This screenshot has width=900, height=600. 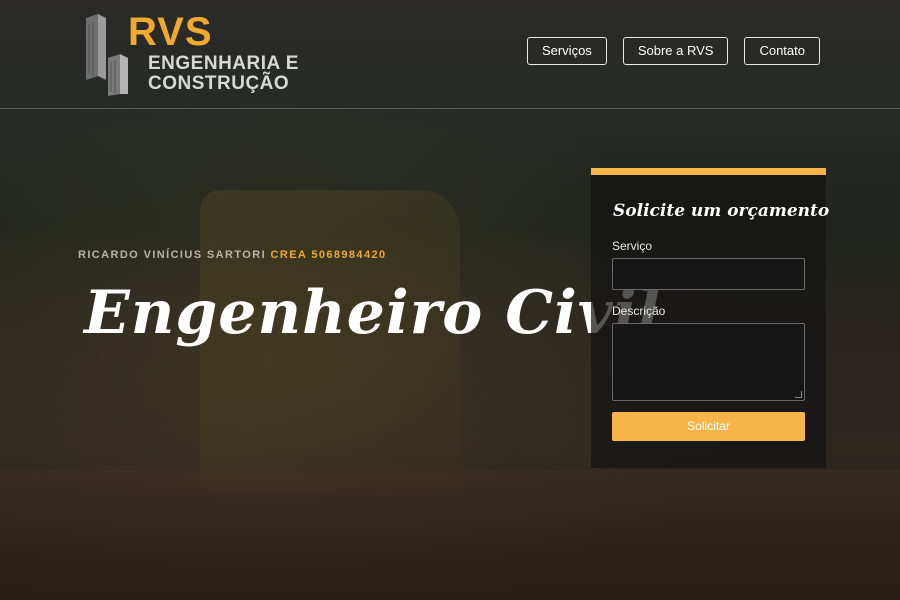 I want to click on rvs-logo: RVS ENGENHARIA E CONSTRUÇÃO, so click(x=191, y=53).